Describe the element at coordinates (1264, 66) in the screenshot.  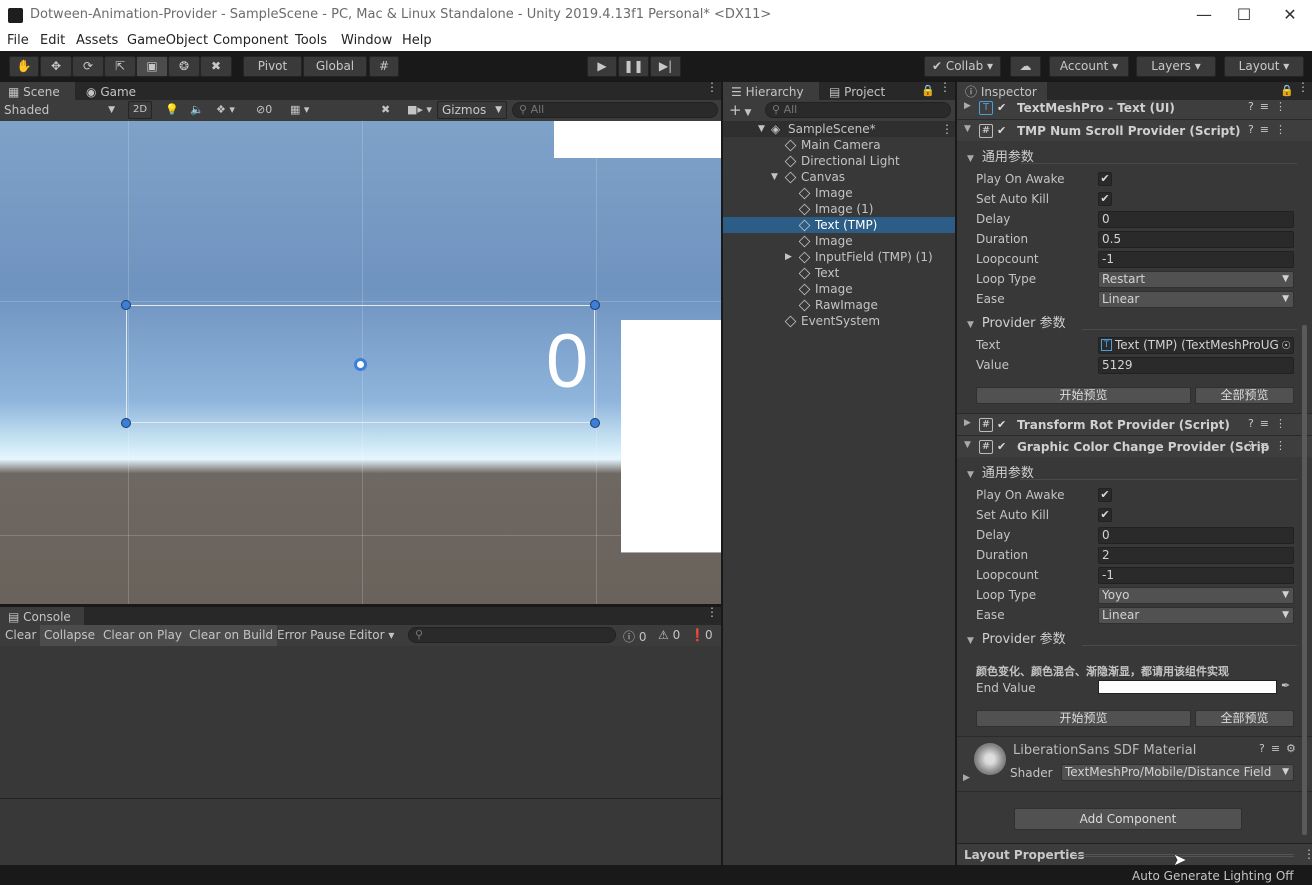
I see `layout-dropdown: Layout ▾` at that location.